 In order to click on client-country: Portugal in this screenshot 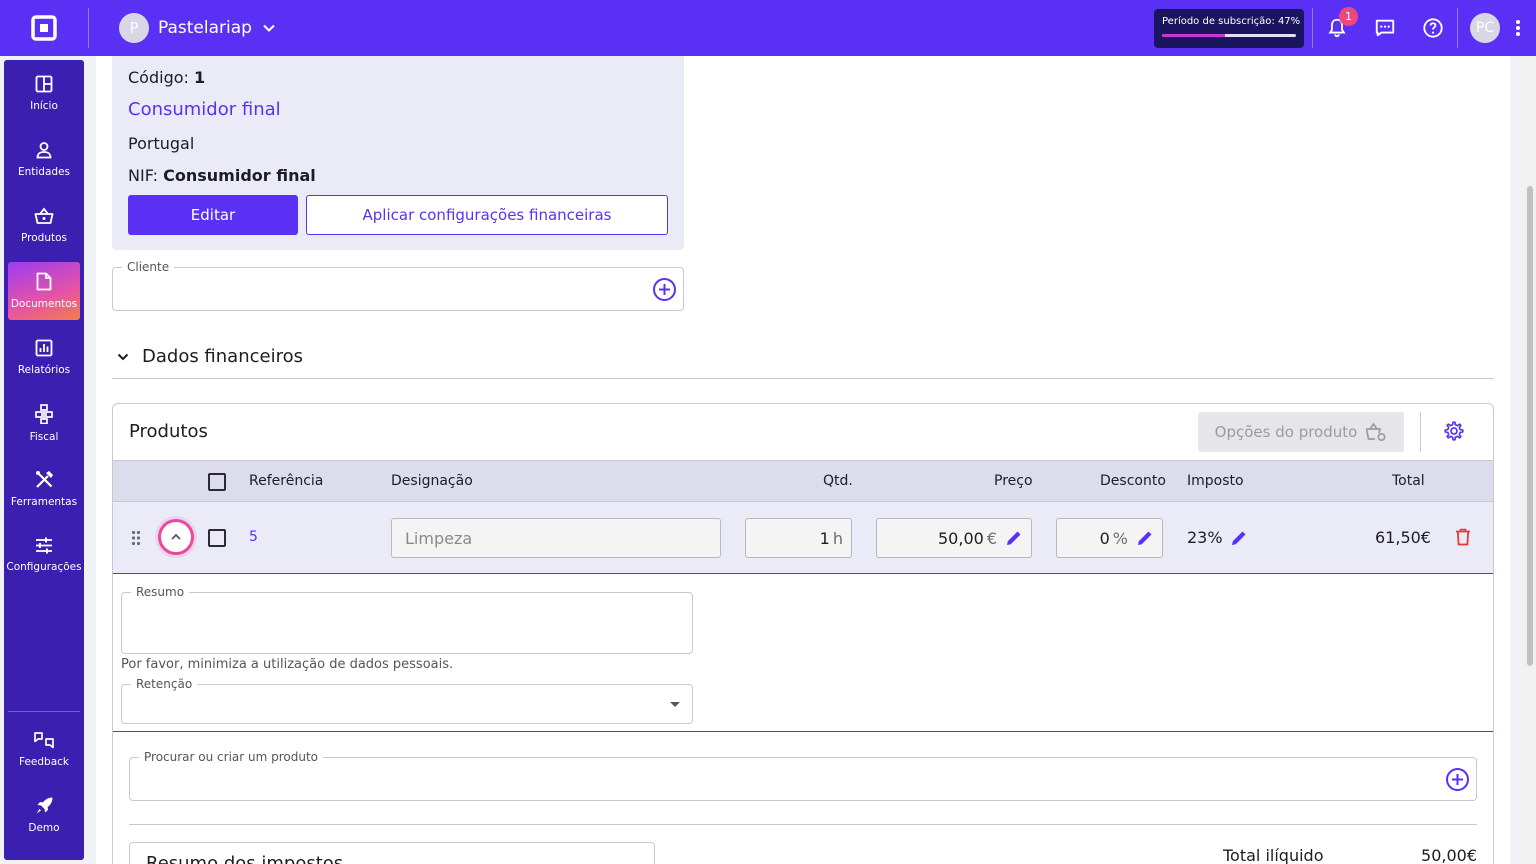, I will do `click(161, 143)`.